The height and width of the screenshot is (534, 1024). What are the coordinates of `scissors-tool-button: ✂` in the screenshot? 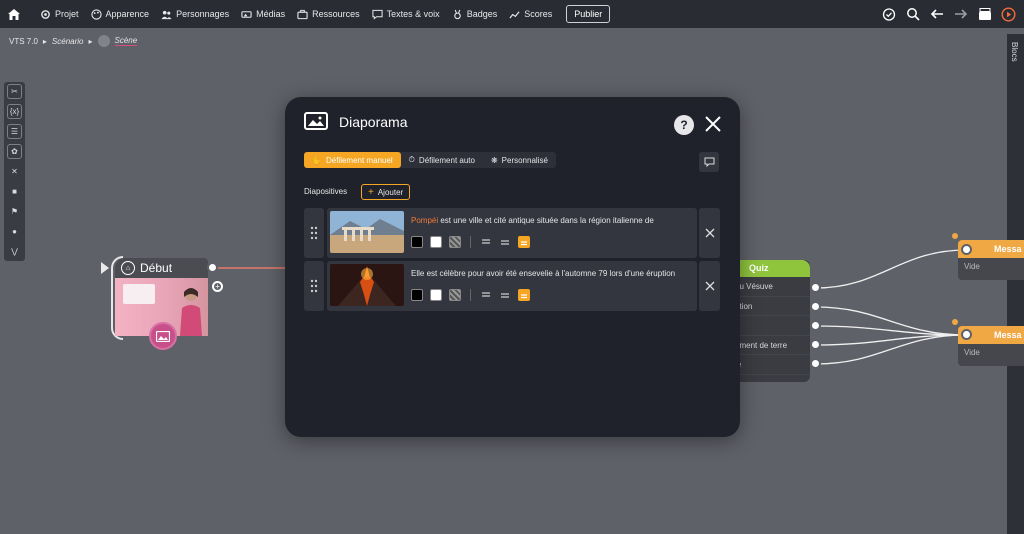 It's located at (14, 91).